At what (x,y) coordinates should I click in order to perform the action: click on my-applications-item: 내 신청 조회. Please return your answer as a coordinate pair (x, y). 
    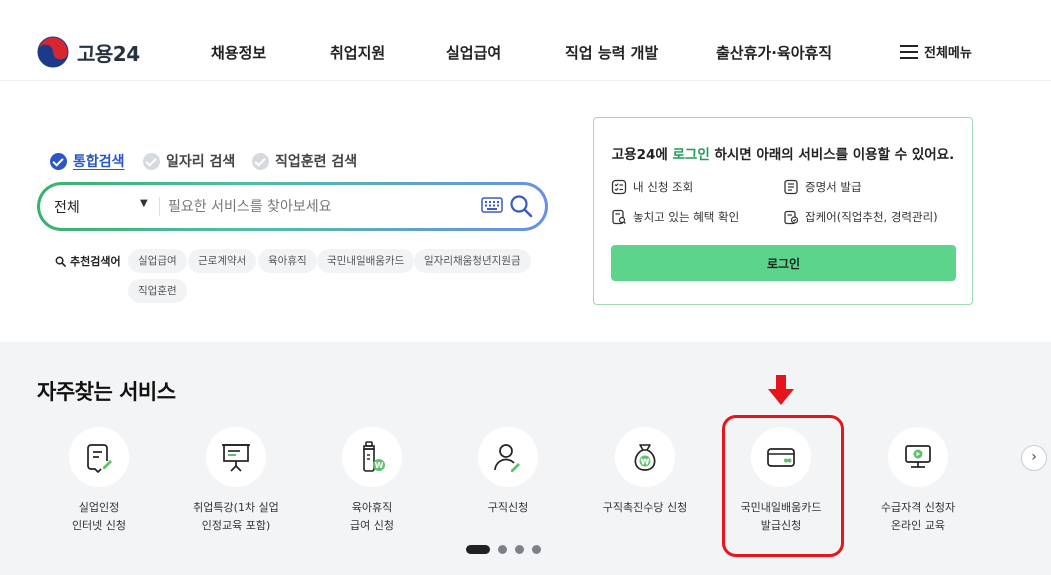
    Looking at the image, I should click on (652, 187).